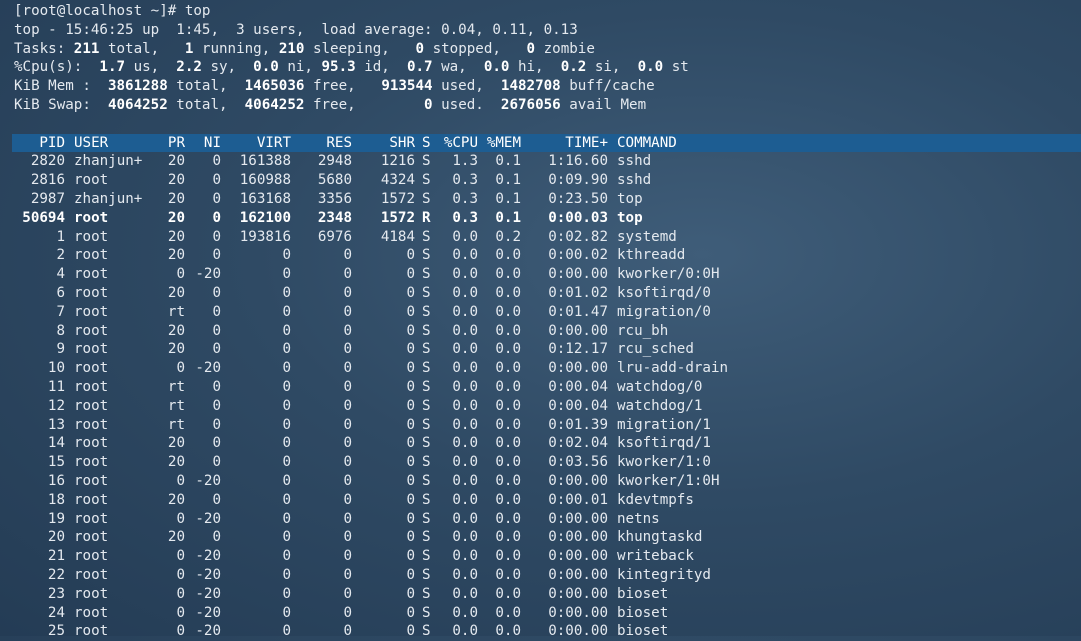  I want to click on process-row: 21 root 0 -20 0 0 0 S 0.0 0.0 0:00.00 writeback, so click(547, 556).